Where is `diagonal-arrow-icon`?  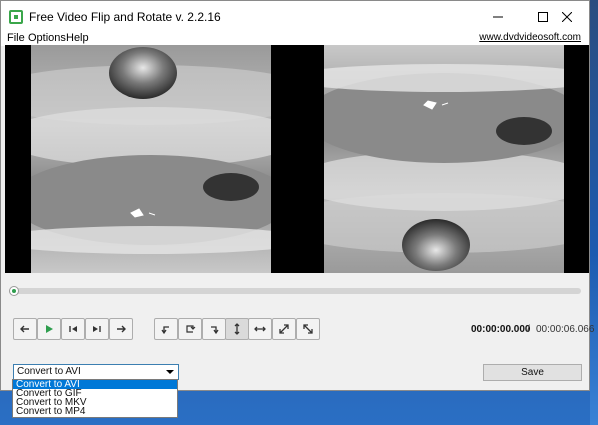 diagonal-arrow-icon is located at coordinates (284, 329).